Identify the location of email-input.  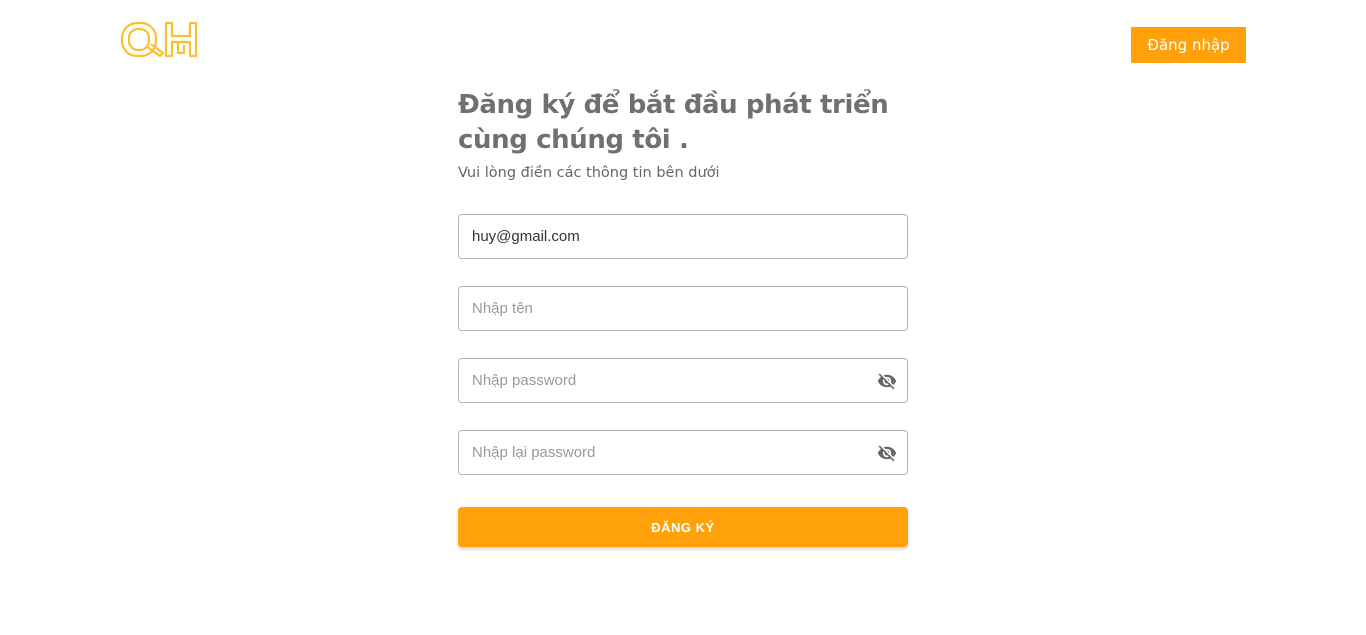
(683, 236).